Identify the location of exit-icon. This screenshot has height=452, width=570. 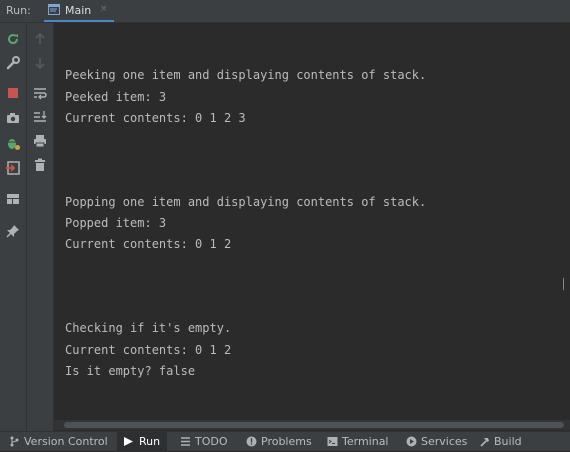
(13, 168).